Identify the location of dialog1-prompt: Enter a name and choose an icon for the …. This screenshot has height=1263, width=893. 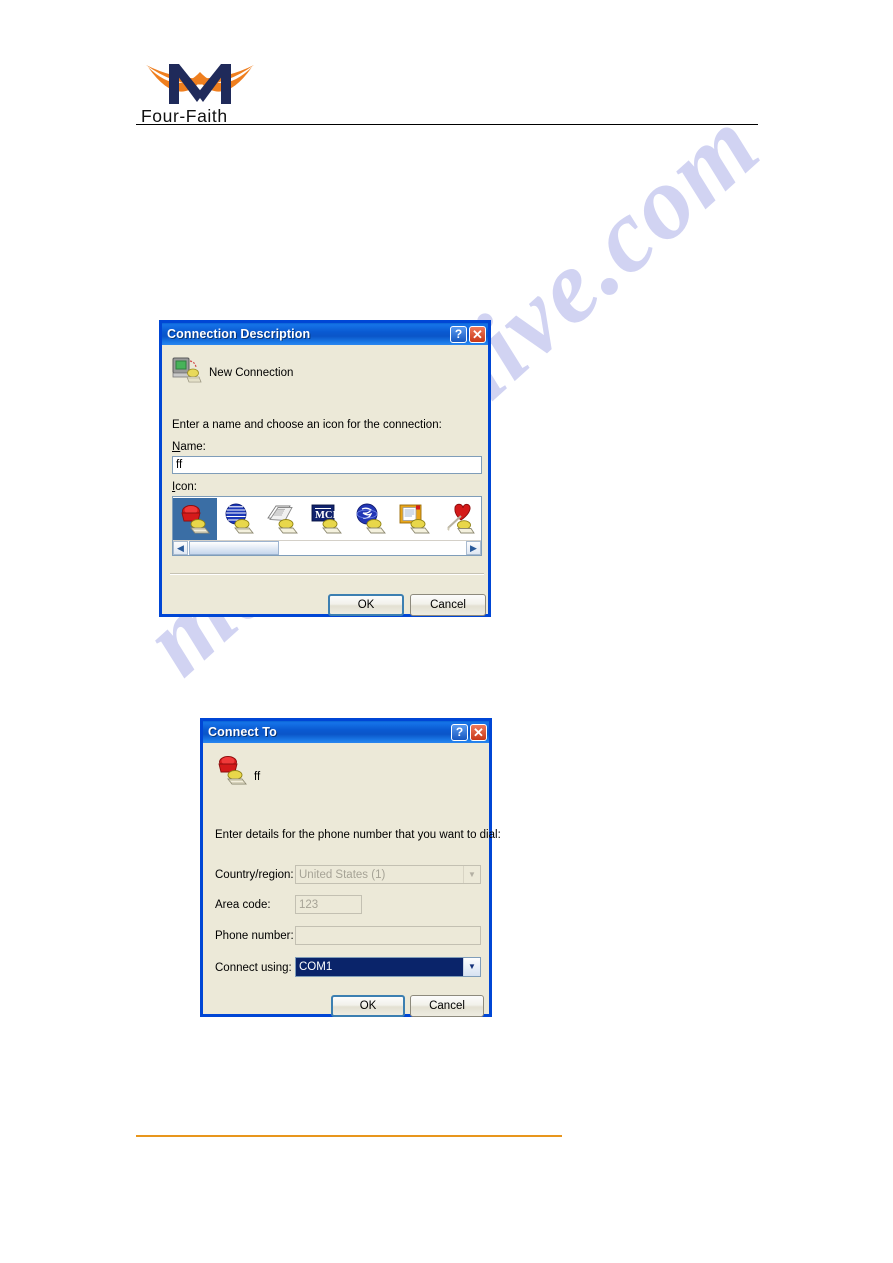
(307, 425).